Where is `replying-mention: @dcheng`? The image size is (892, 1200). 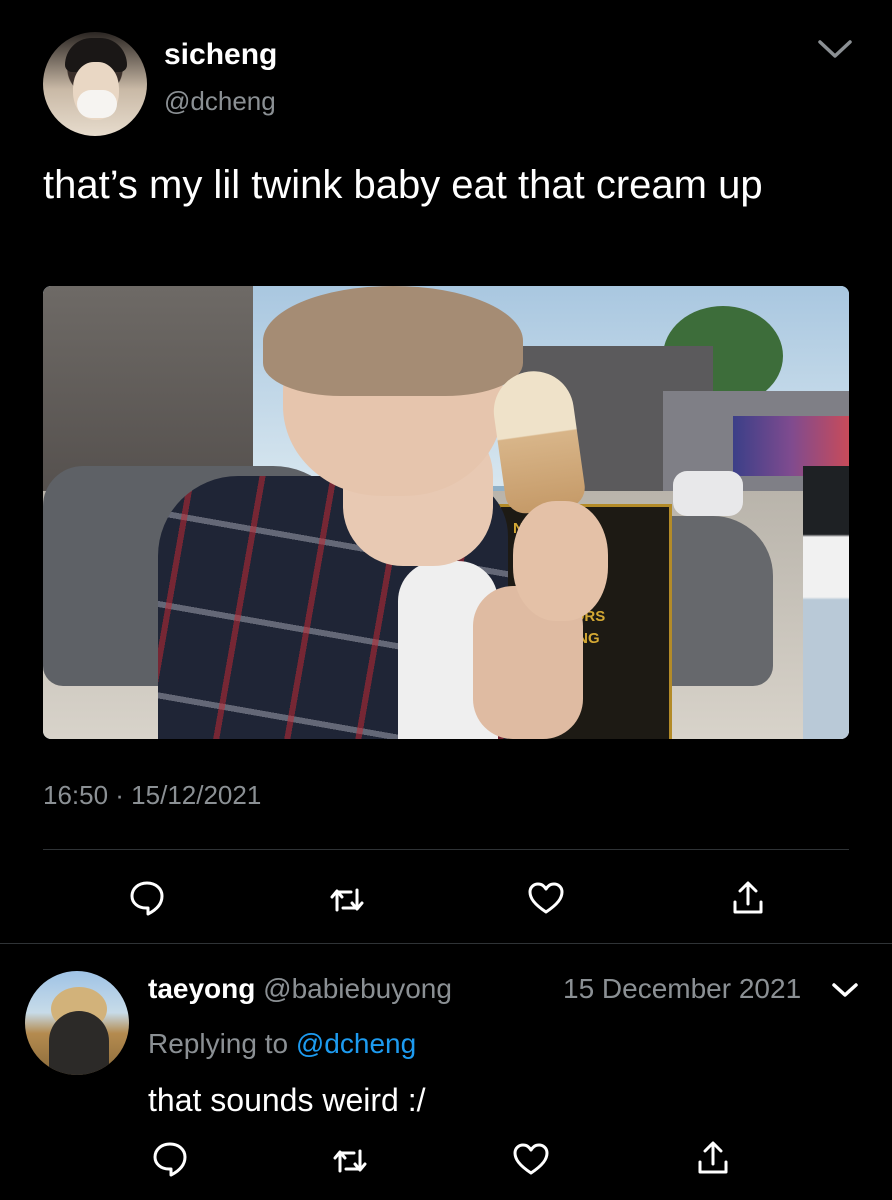
replying-mention: @dcheng is located at coordinates (356, 1043).